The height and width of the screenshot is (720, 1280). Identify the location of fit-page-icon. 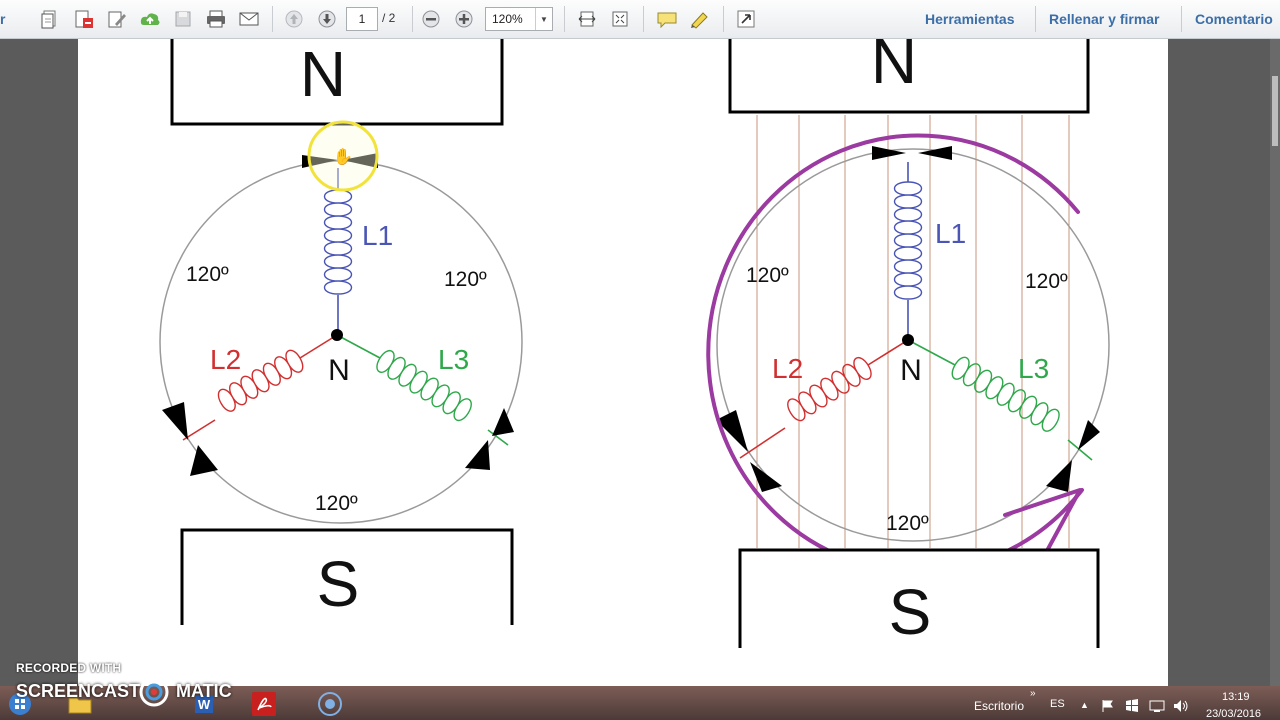
(620, 19).